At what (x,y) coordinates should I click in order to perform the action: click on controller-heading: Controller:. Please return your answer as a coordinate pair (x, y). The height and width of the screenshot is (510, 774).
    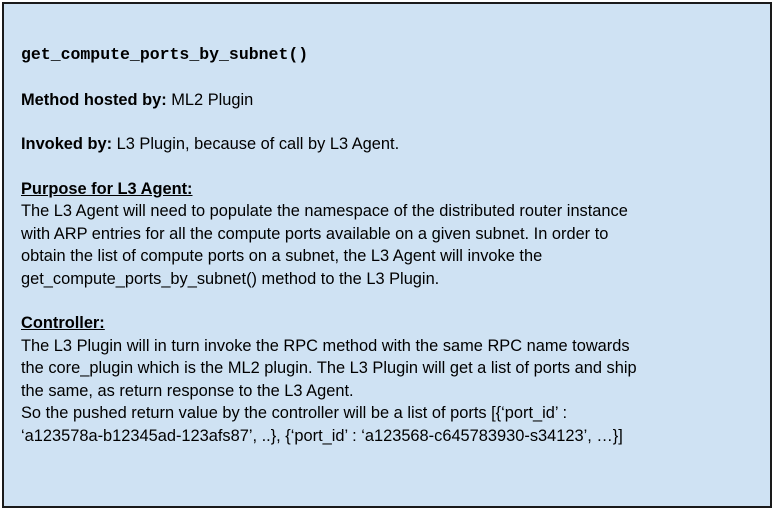
    Looking at the image, I should click on (63, 323).